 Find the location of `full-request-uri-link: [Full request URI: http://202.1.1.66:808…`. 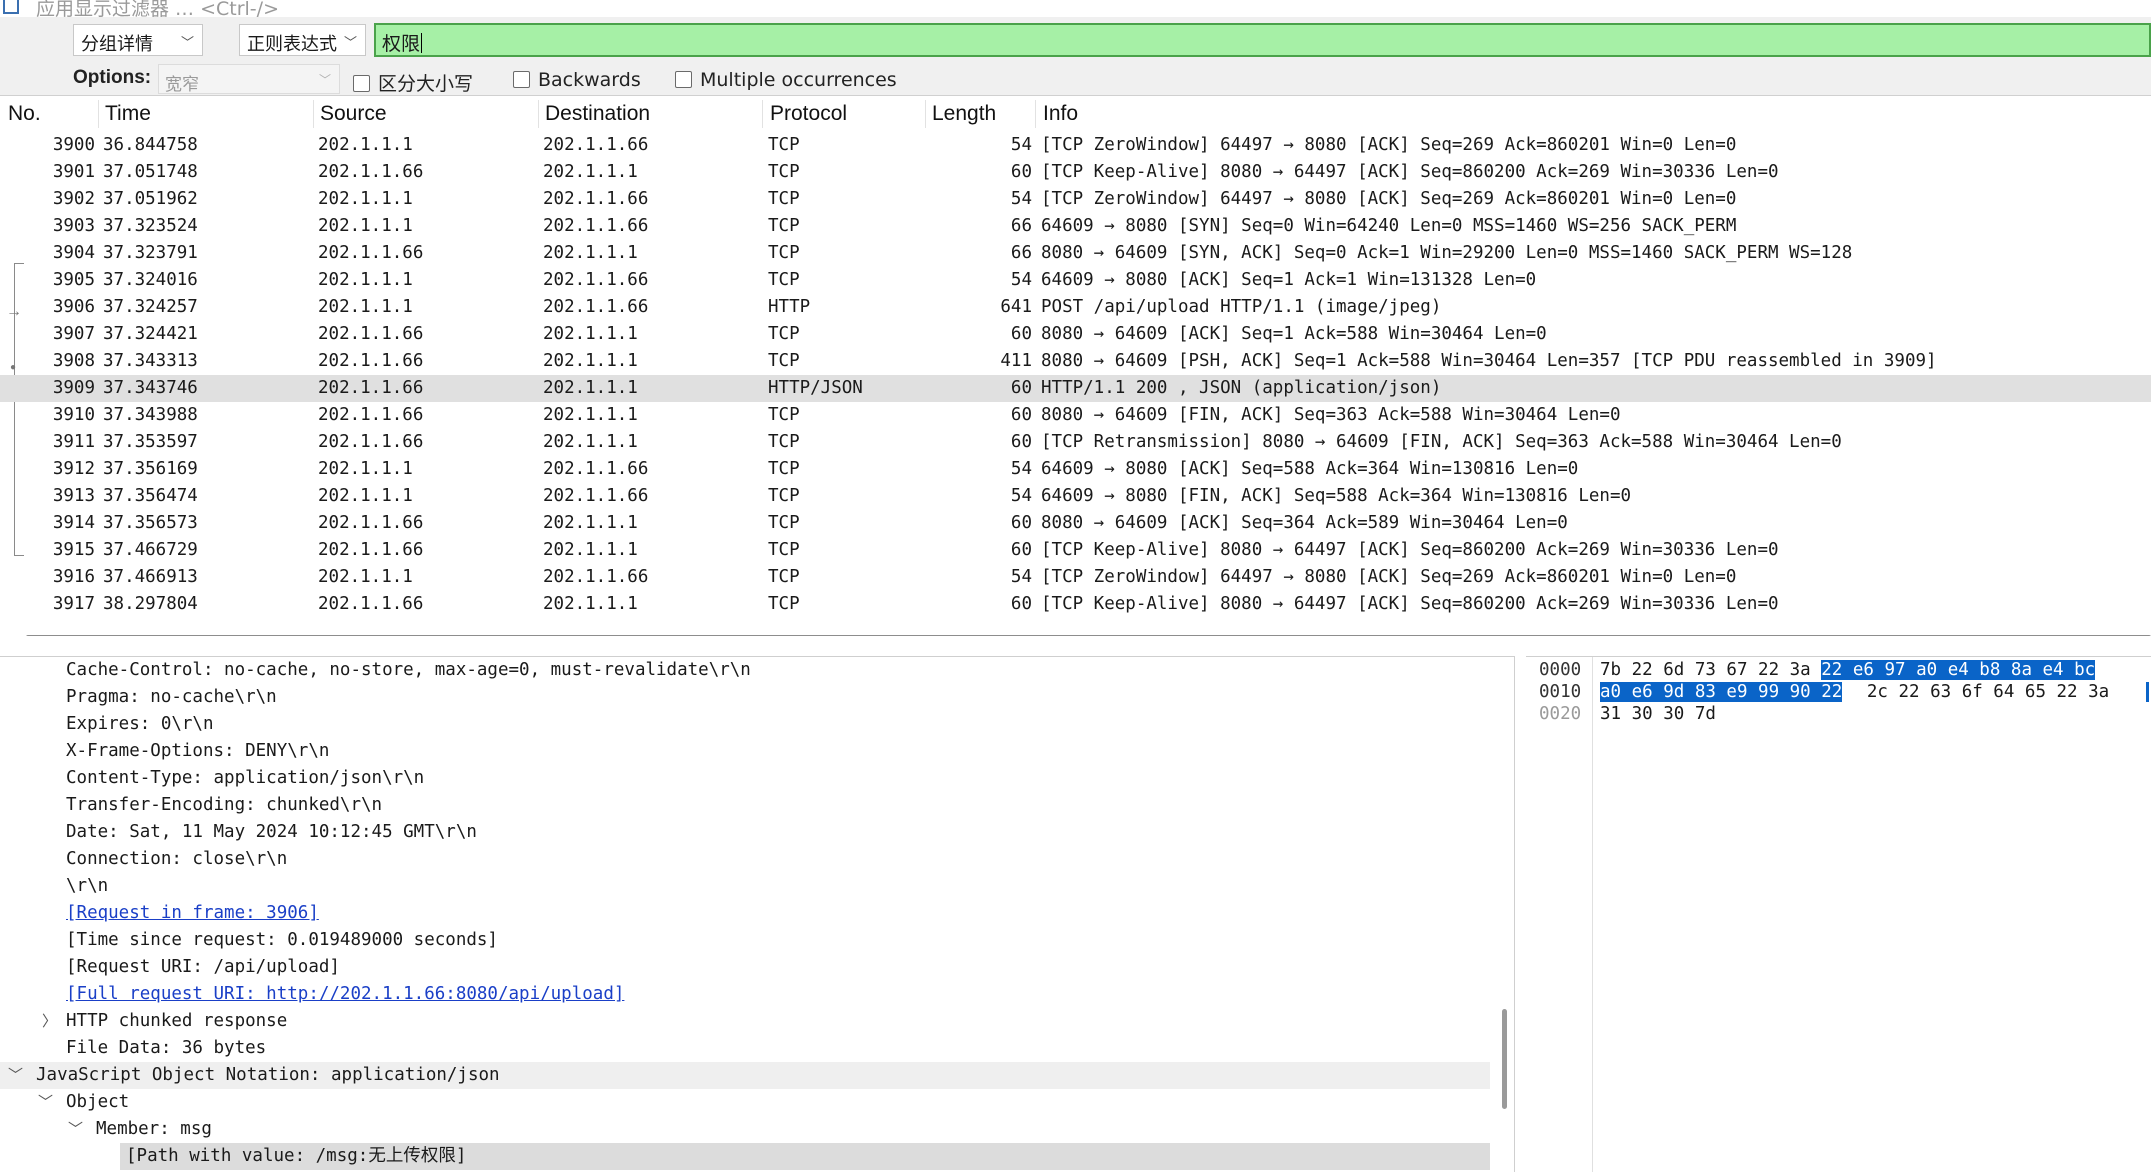

full-request-uri-link: [Full request URI: http://202.1.1.66:808… is located at coordinates (345, 994).